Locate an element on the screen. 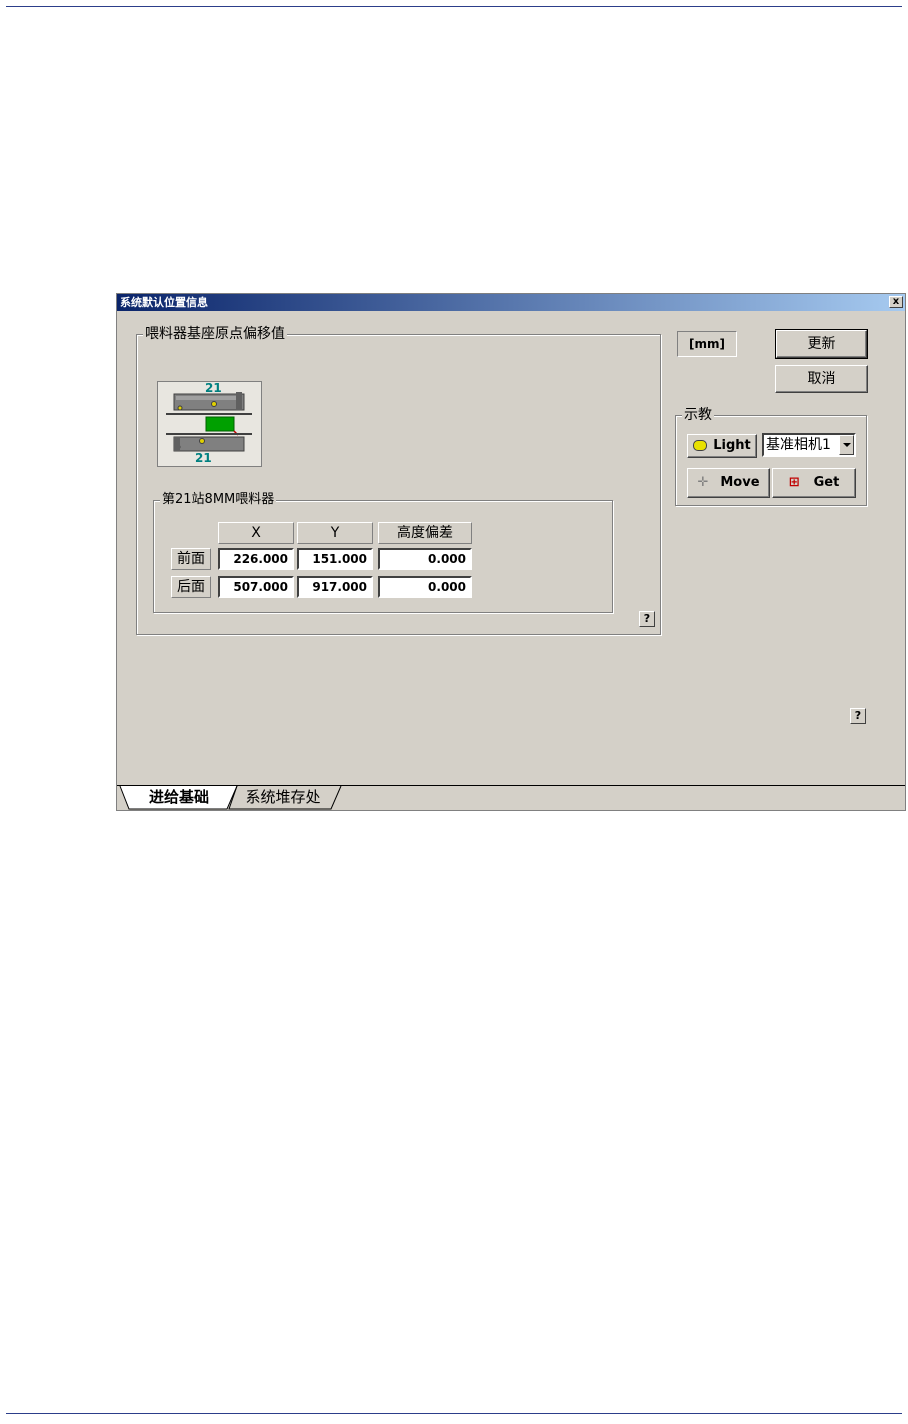 This screenshot has width=908, height=1424. front-x-field: 226.000 is located at coordinates (256, 559).